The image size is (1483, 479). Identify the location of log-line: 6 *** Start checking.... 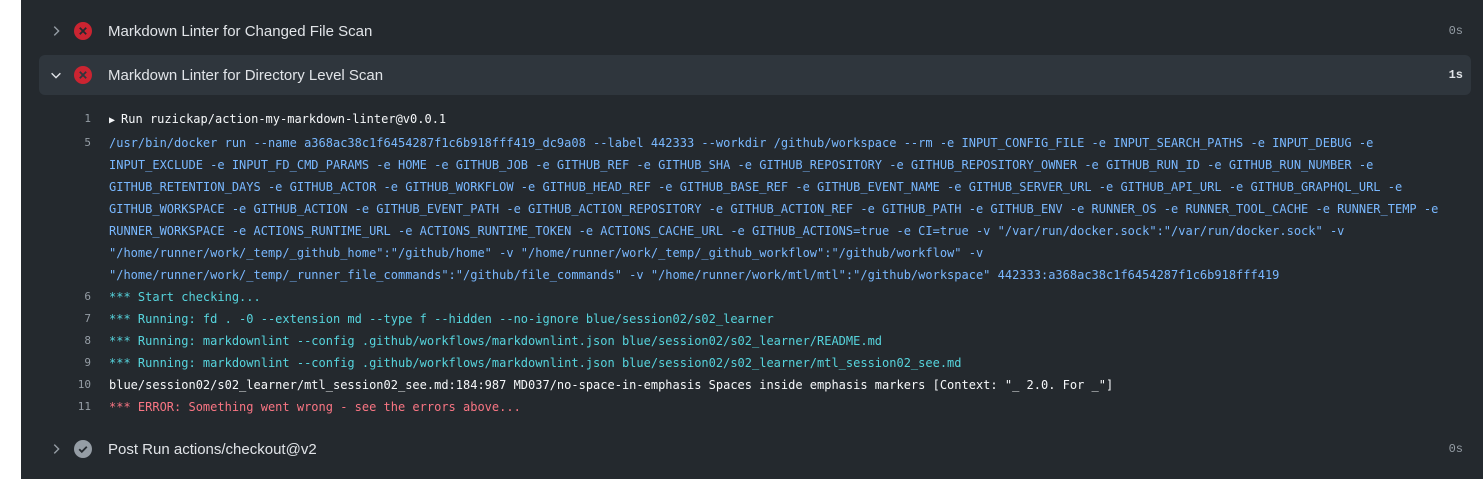
(752, 297).